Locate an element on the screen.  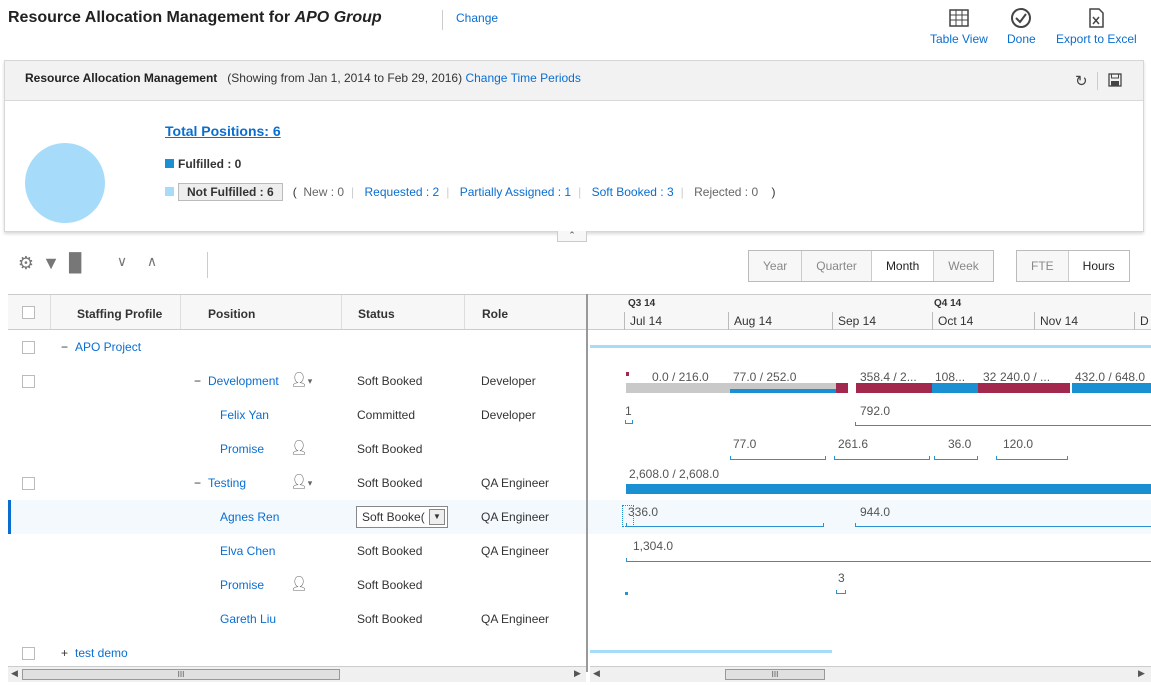
export-excel-button: Export to Excel is located at coordinates (1096, 26).